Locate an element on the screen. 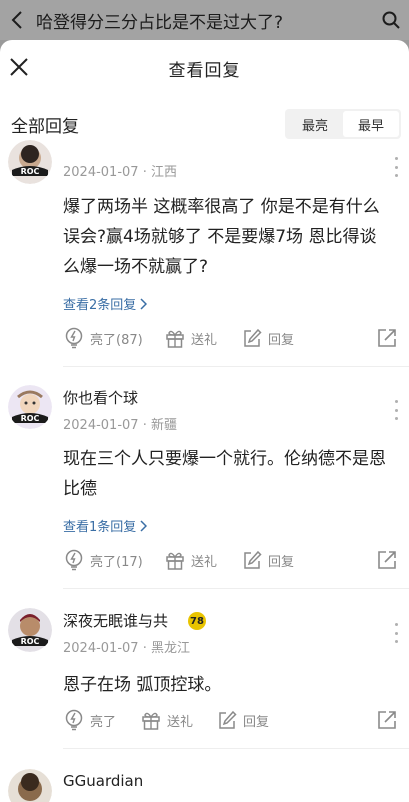  comment-actions: 亮了 送礼 回复 is located at coordinates (233, 720).